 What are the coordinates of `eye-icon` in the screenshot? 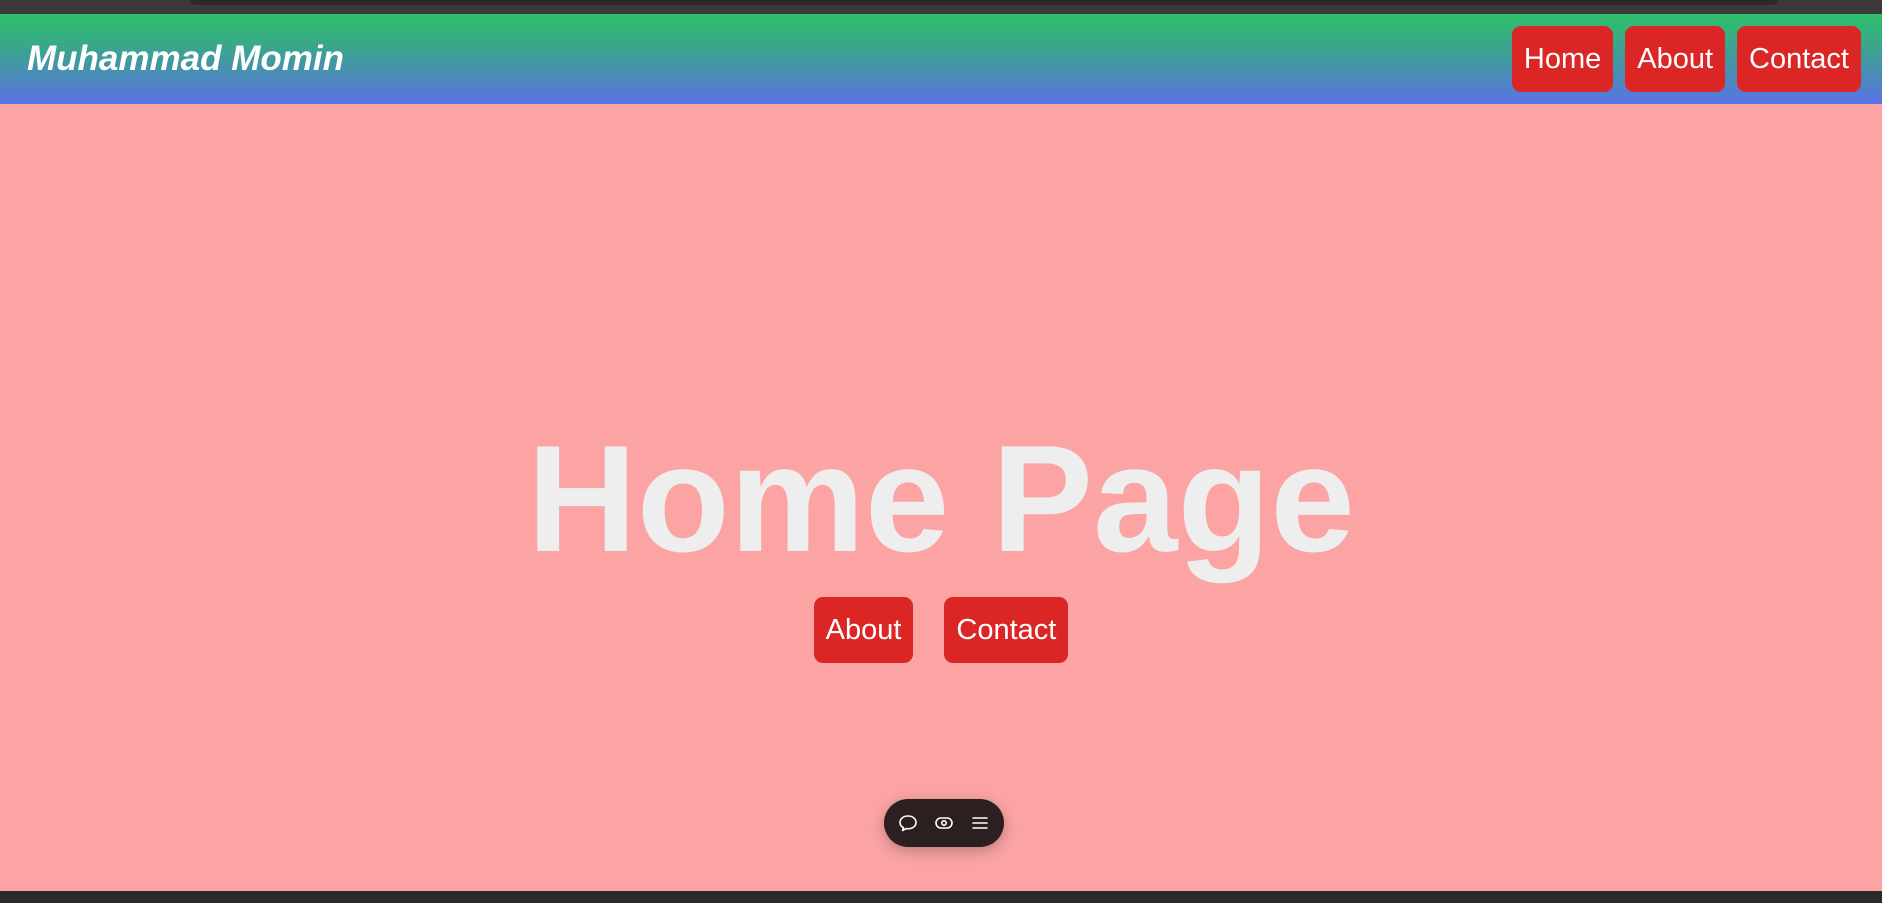 It's located at (944, 823).